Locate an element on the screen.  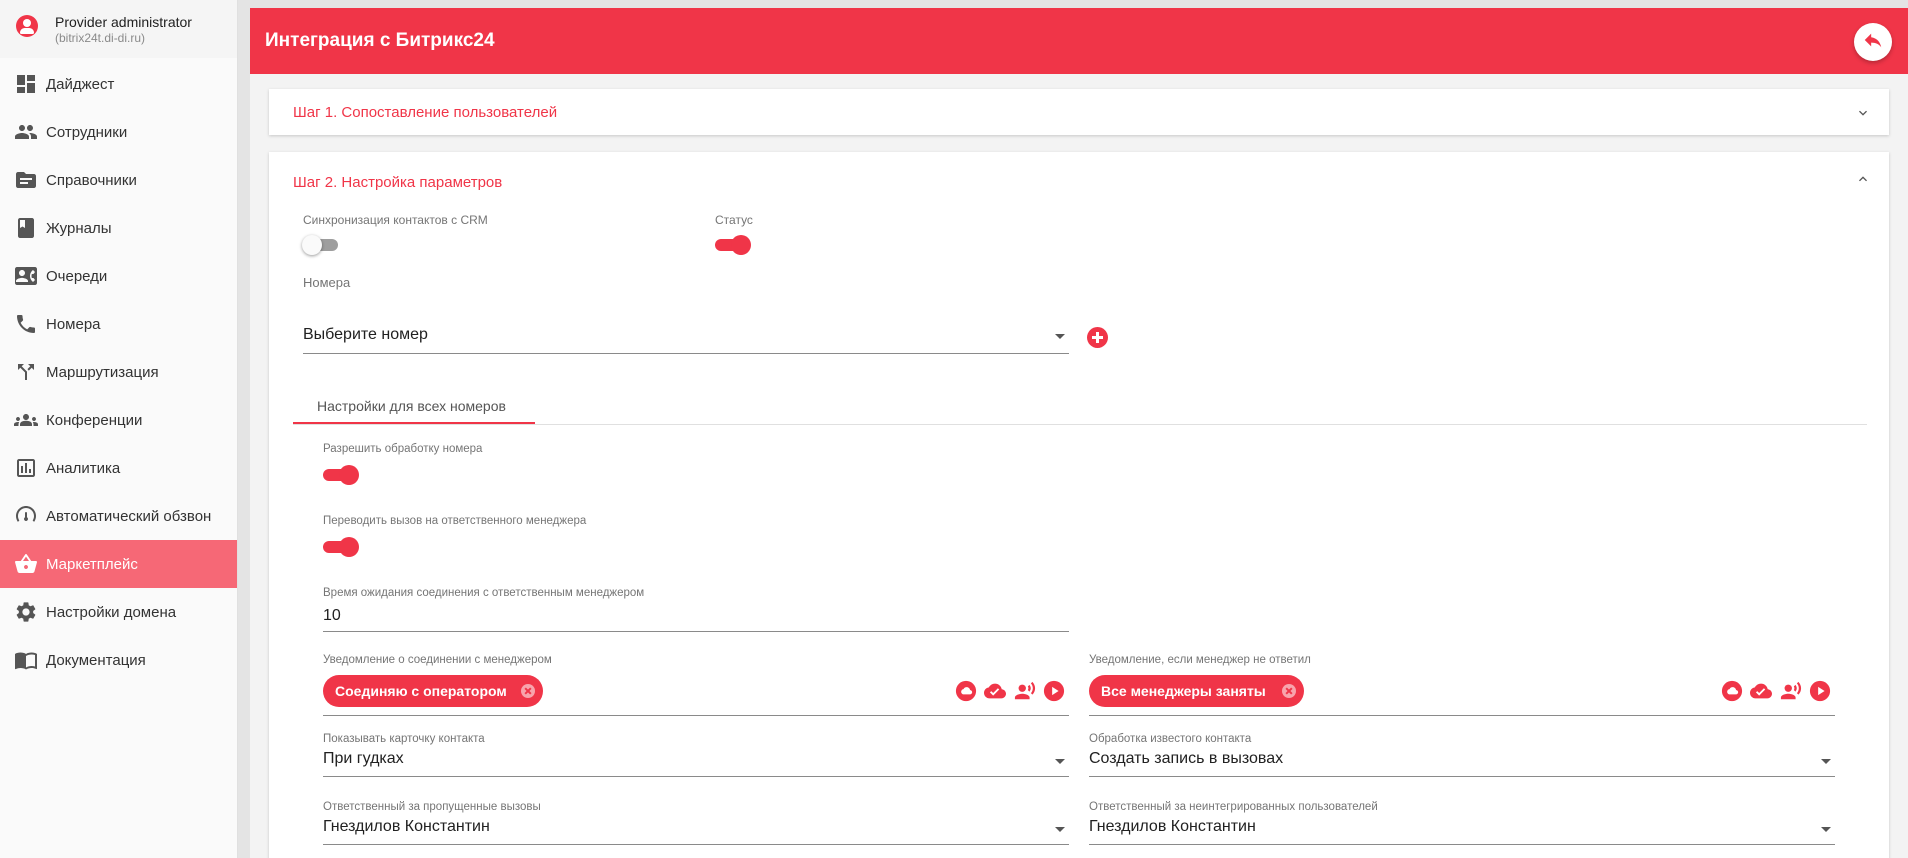
missed-calls-label: Ответственный за пропущенные вызовы is located at coordinates (432, 807).